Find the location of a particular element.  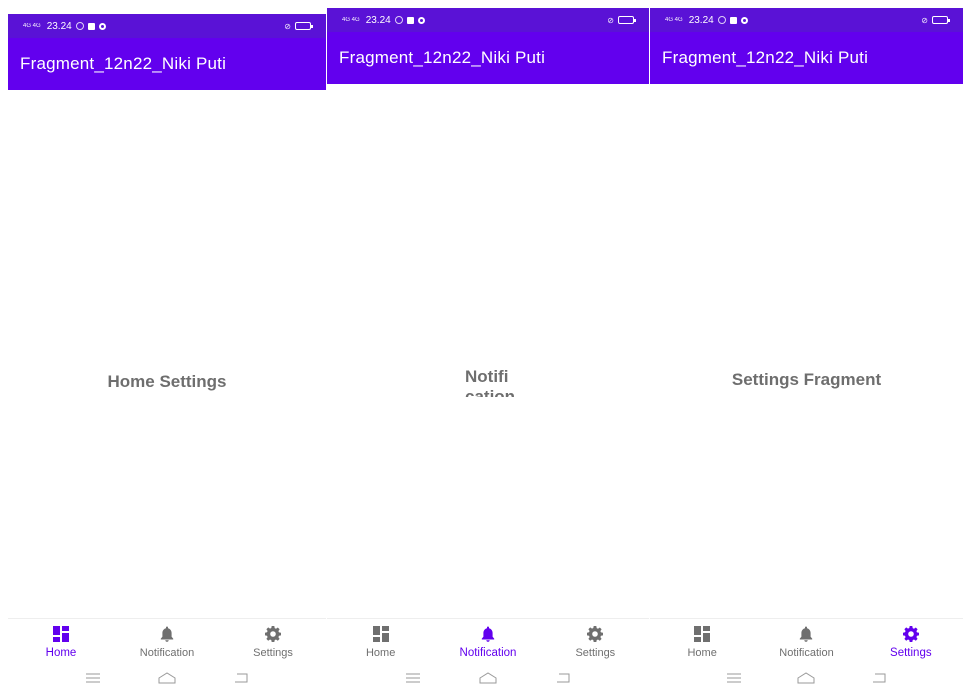

fragment-text: Notifi cation is located at coordinates (488, 384).